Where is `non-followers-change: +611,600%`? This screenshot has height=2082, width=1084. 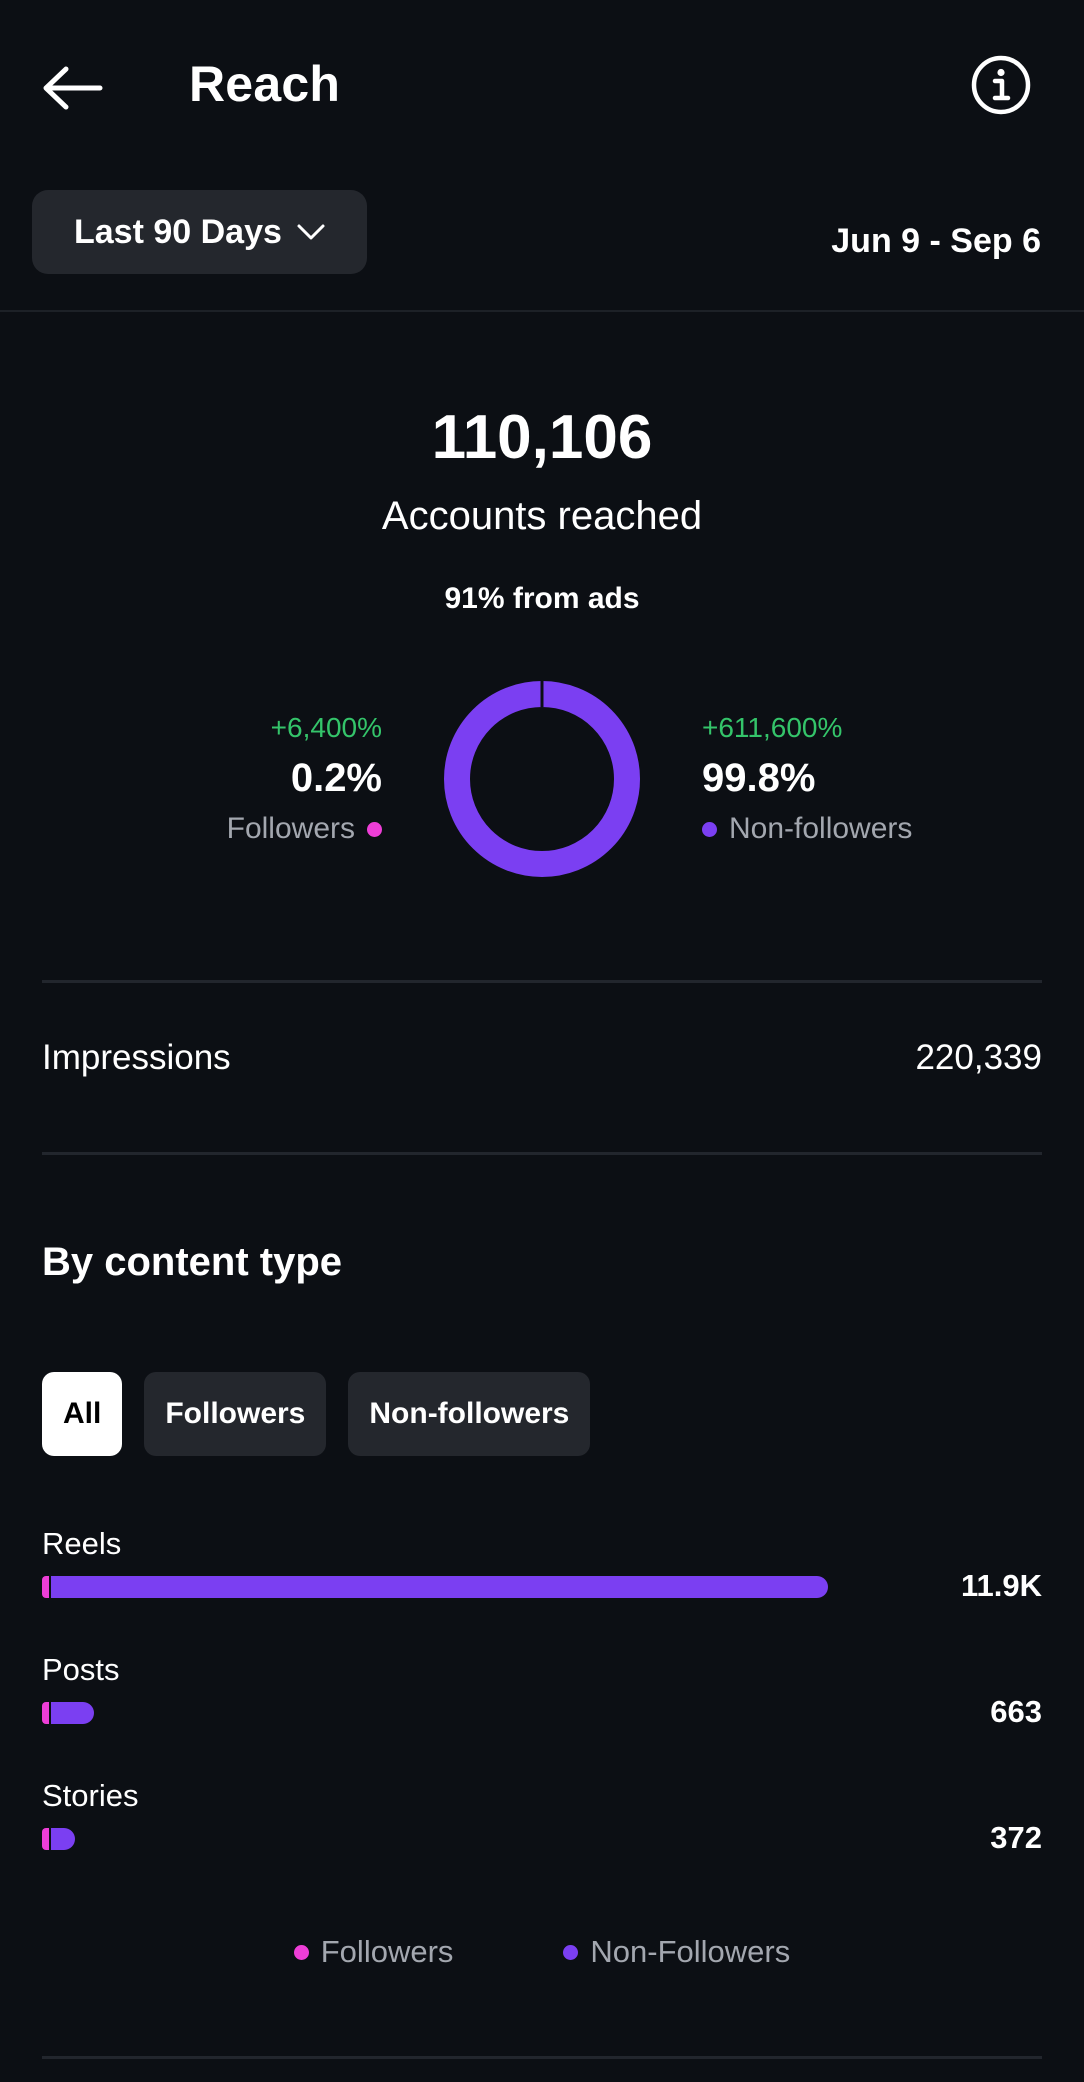 non-followers-change: +611,600% is located at coordinates (772, 727).